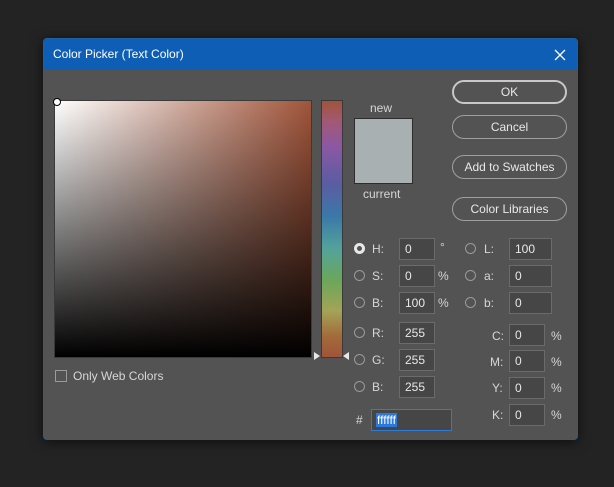 This screenshot has width=614, height=487. I want to click on red-label: R:, so click(378, 333).